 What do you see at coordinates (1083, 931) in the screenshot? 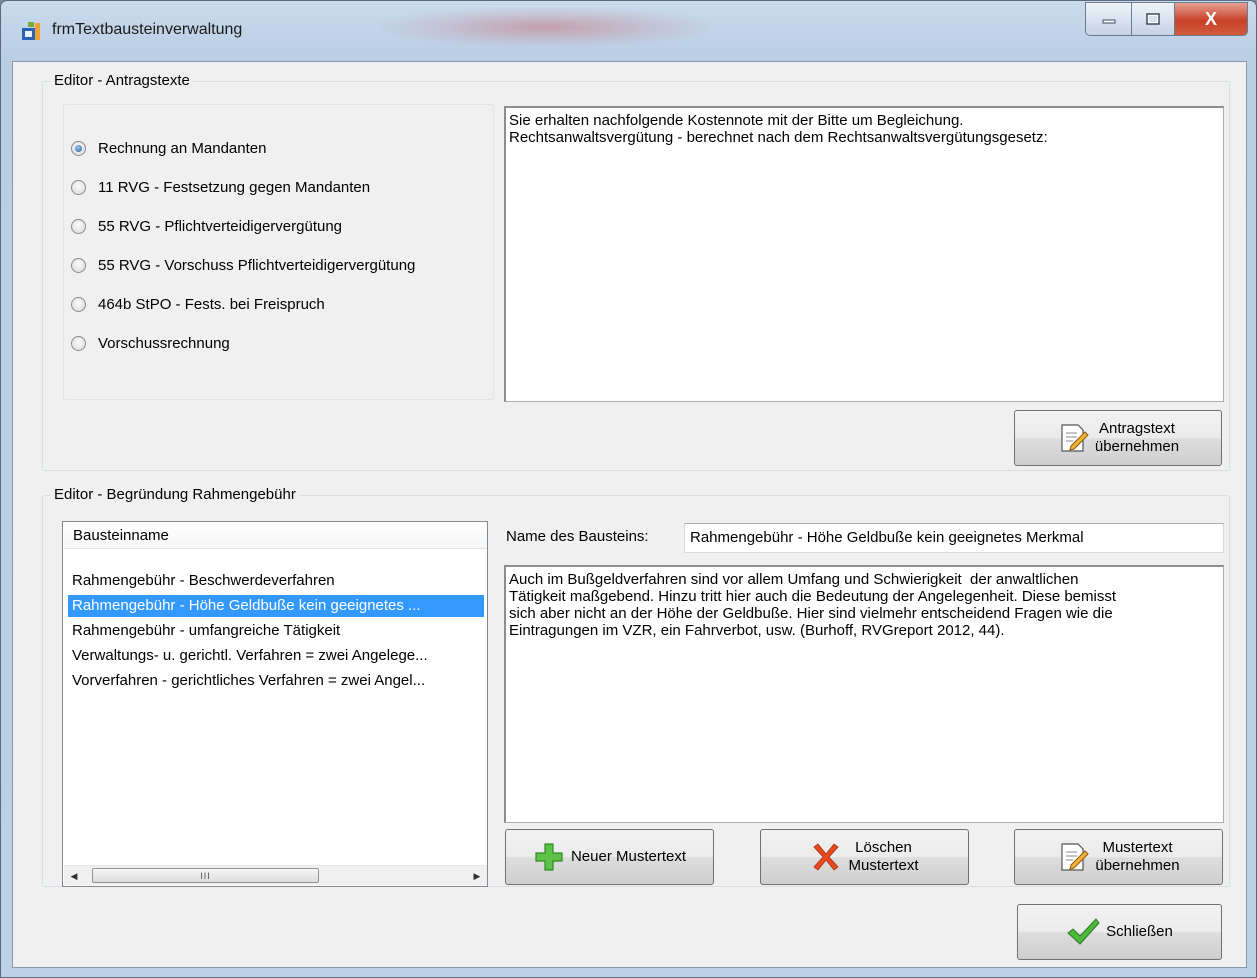
I see `checkmark-icon` at bounding box center [1083, 931].